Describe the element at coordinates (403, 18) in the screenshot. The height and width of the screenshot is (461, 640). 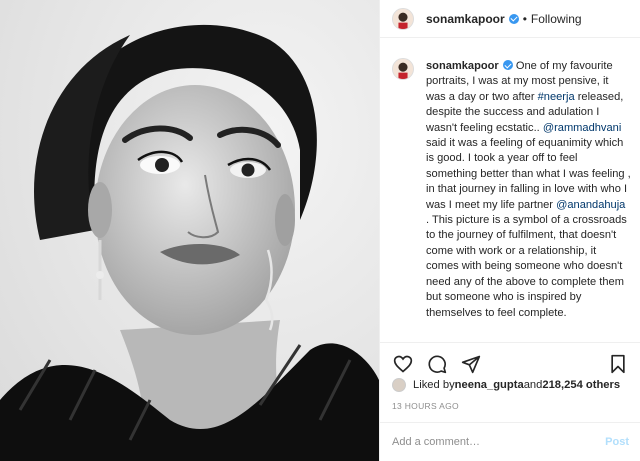
I see `avatar` at that location.